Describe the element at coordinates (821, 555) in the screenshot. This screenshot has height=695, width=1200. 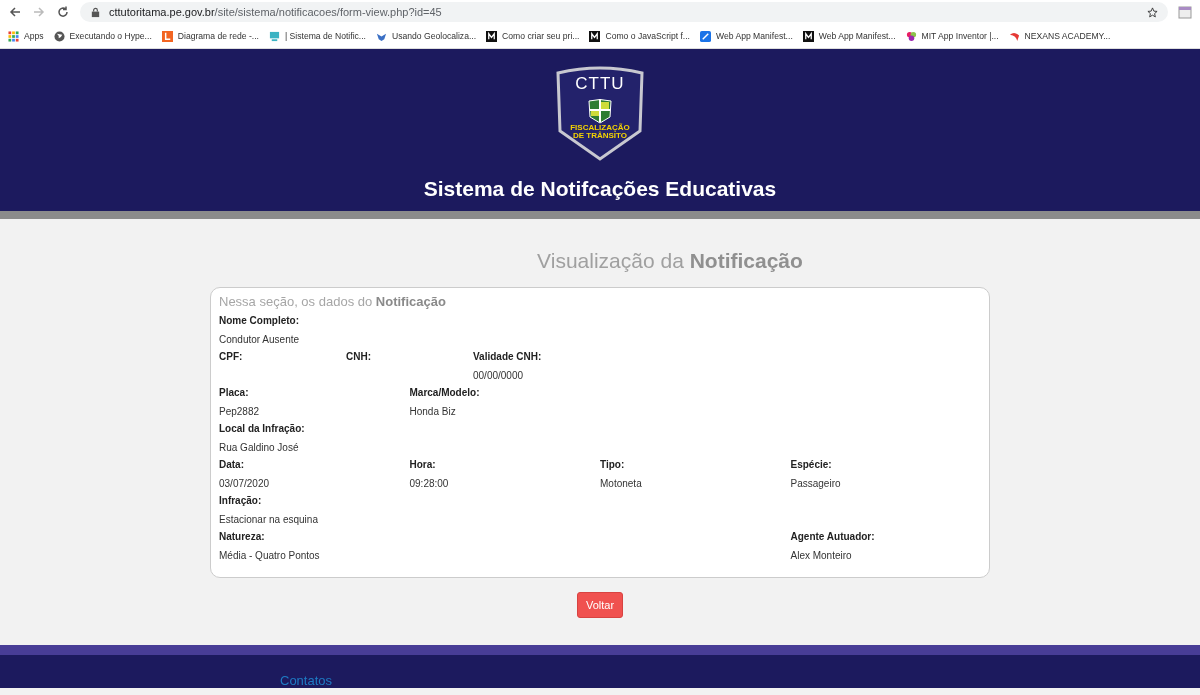
I see `field-value: Alex Monteiro` at that location.